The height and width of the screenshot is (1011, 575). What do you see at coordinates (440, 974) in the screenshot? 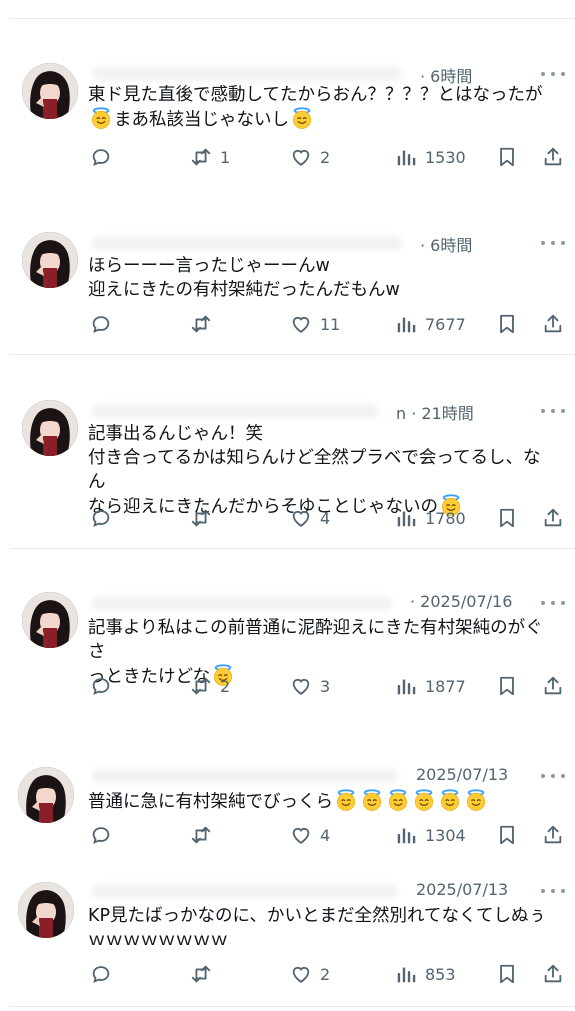
I see `views-count: 853` at bounding box center [440, 974].